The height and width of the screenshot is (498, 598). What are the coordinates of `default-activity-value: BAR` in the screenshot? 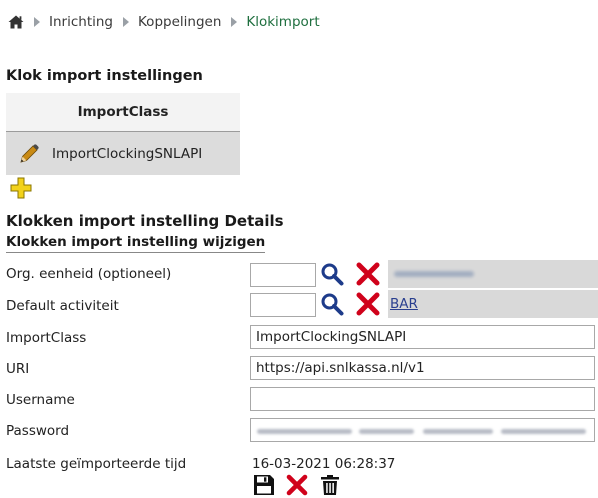 It's located at (493, 304).